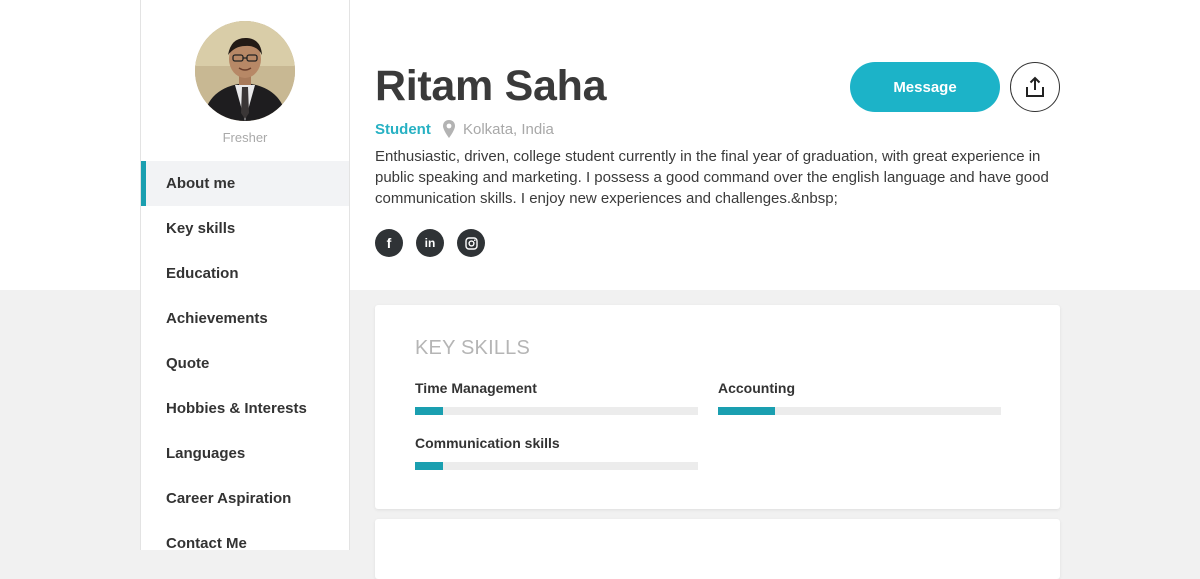 The width and height of the screenshot is (1200, 579). I want to click on sidebar-item-about-me: About me, so click(245, 183).